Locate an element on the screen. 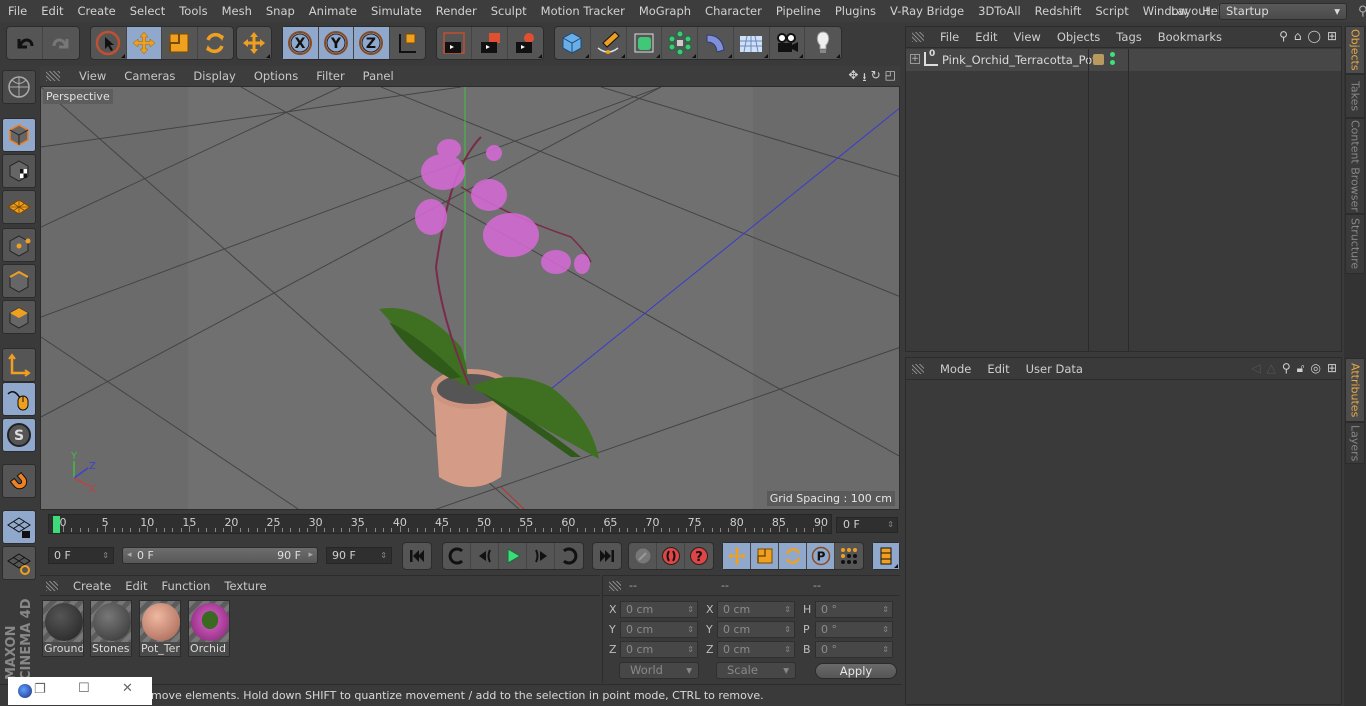 The width and height of the screenshot is (1366, 706). objects-menu-edit: Edit is located at coordinates (986, 37).